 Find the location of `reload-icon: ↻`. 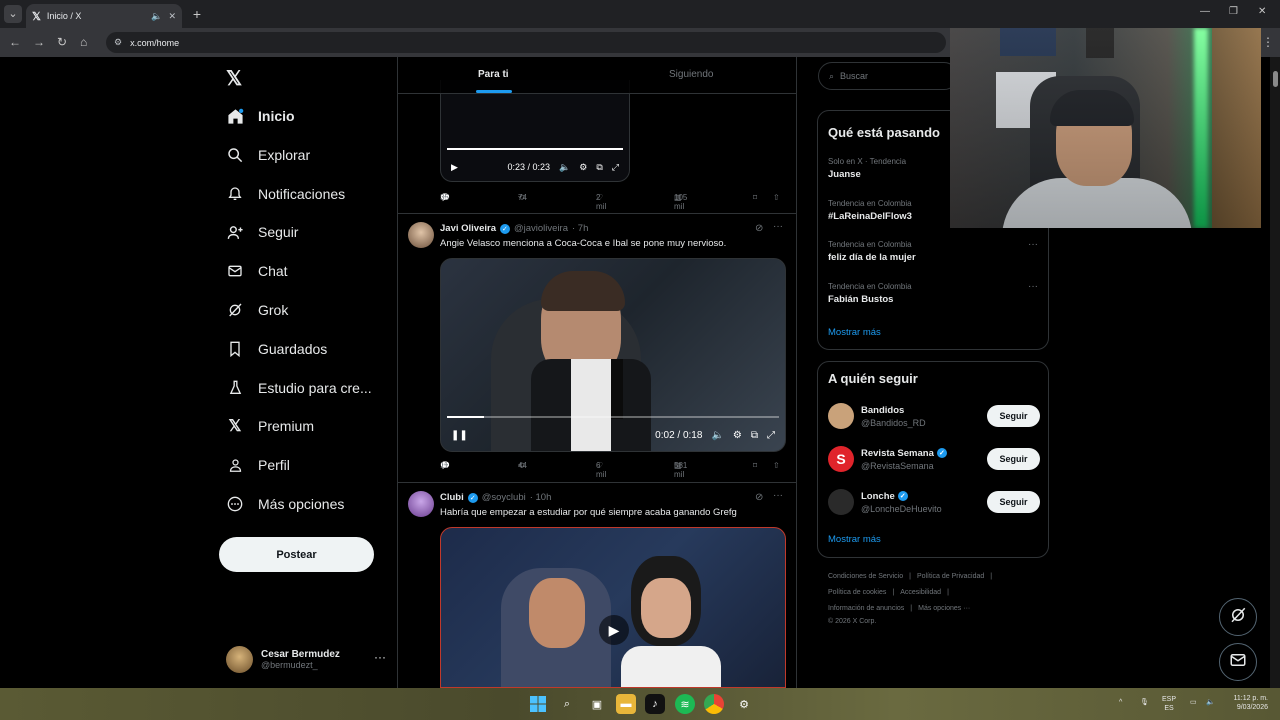

reload-icon: ↻ is located at coordinates (62, 42).